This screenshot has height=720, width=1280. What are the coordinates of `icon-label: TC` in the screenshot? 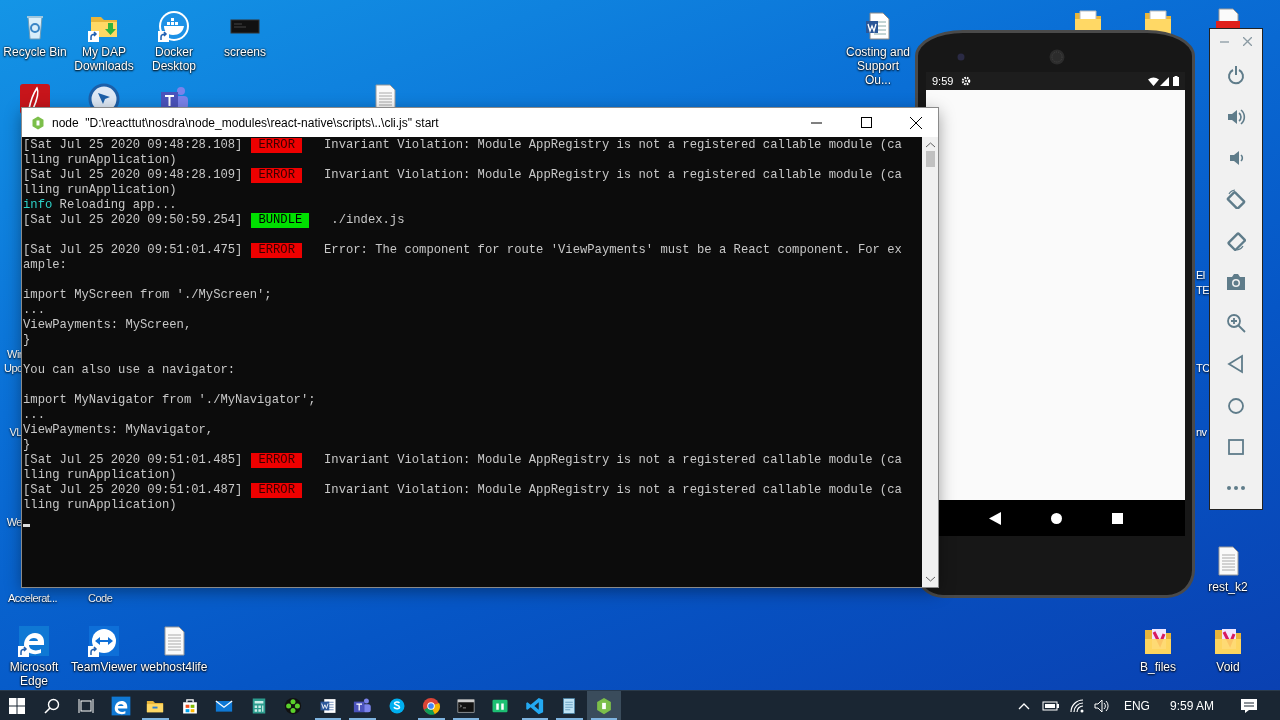 It's located at (1203, 368).